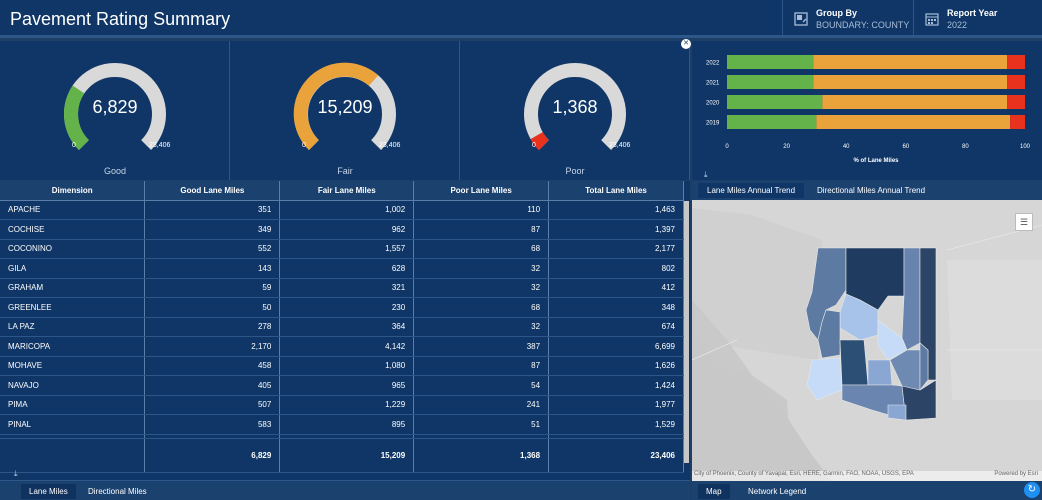 This screenshot has height=500, width=1042. Describe the element at coordinates (1025, 147) in the screenshot. I see `x-tick-label: 100` at that location.